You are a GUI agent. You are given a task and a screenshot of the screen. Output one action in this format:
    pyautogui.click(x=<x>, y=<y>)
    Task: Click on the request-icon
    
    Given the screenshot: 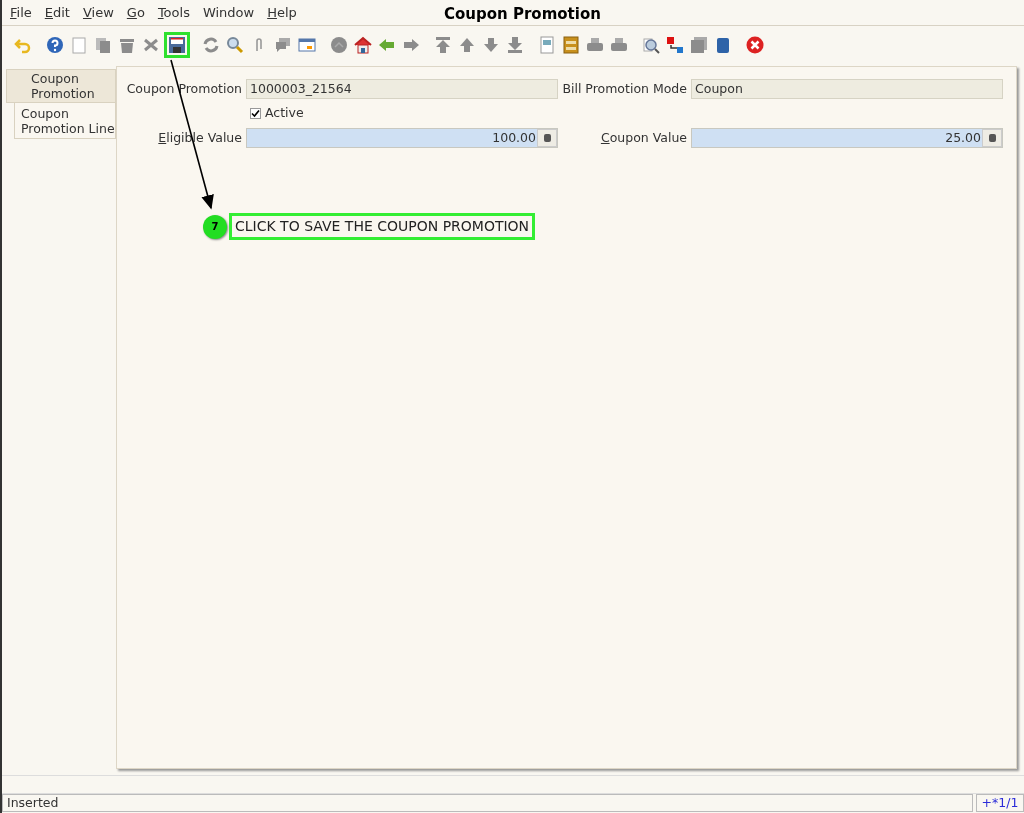 What is the action you would take?
    pyautogui.click(x=699, y=45)
    